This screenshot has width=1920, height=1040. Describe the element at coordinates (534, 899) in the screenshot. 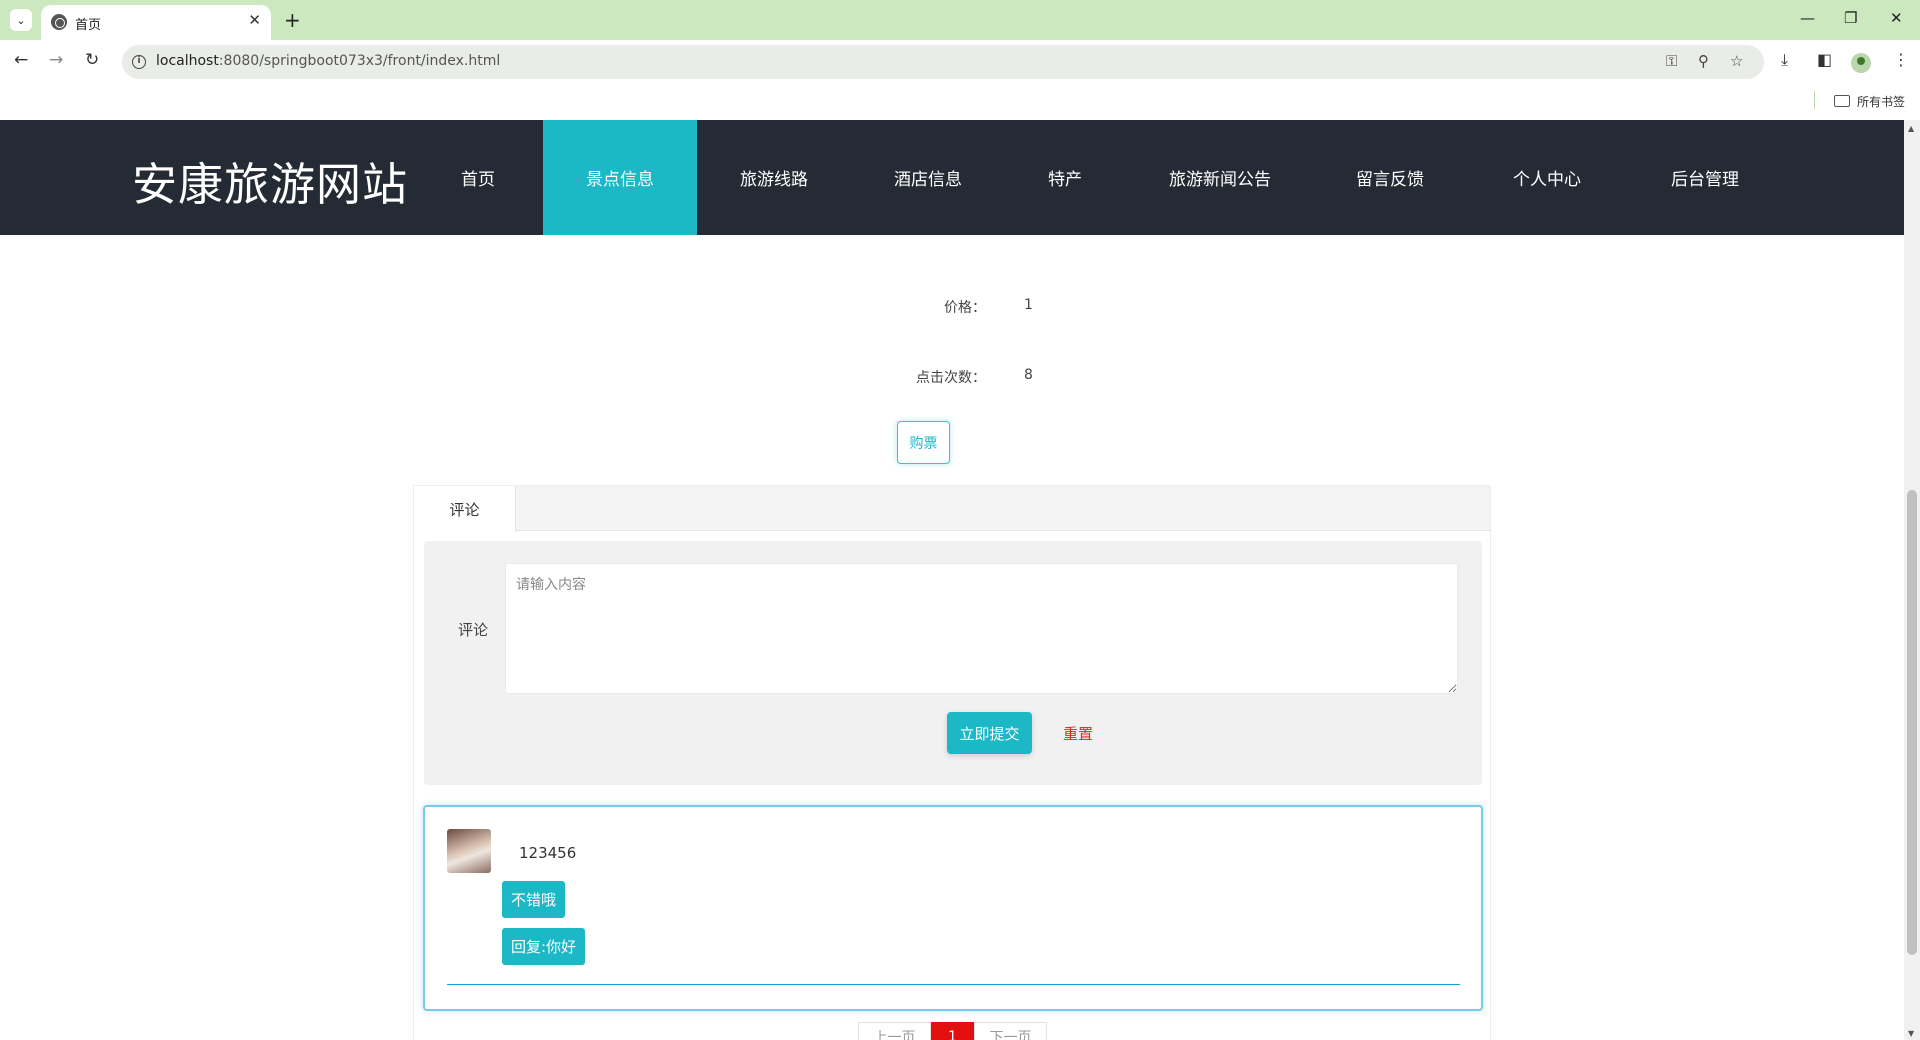

I see `comment-content: 不错哦` at that location.